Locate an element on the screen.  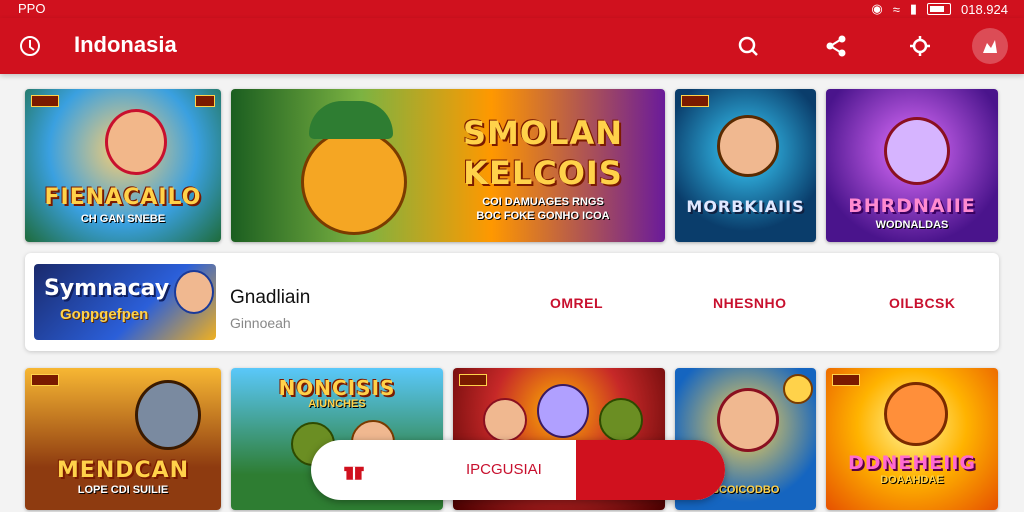
gift-icon is located at coordinates (354, 470).